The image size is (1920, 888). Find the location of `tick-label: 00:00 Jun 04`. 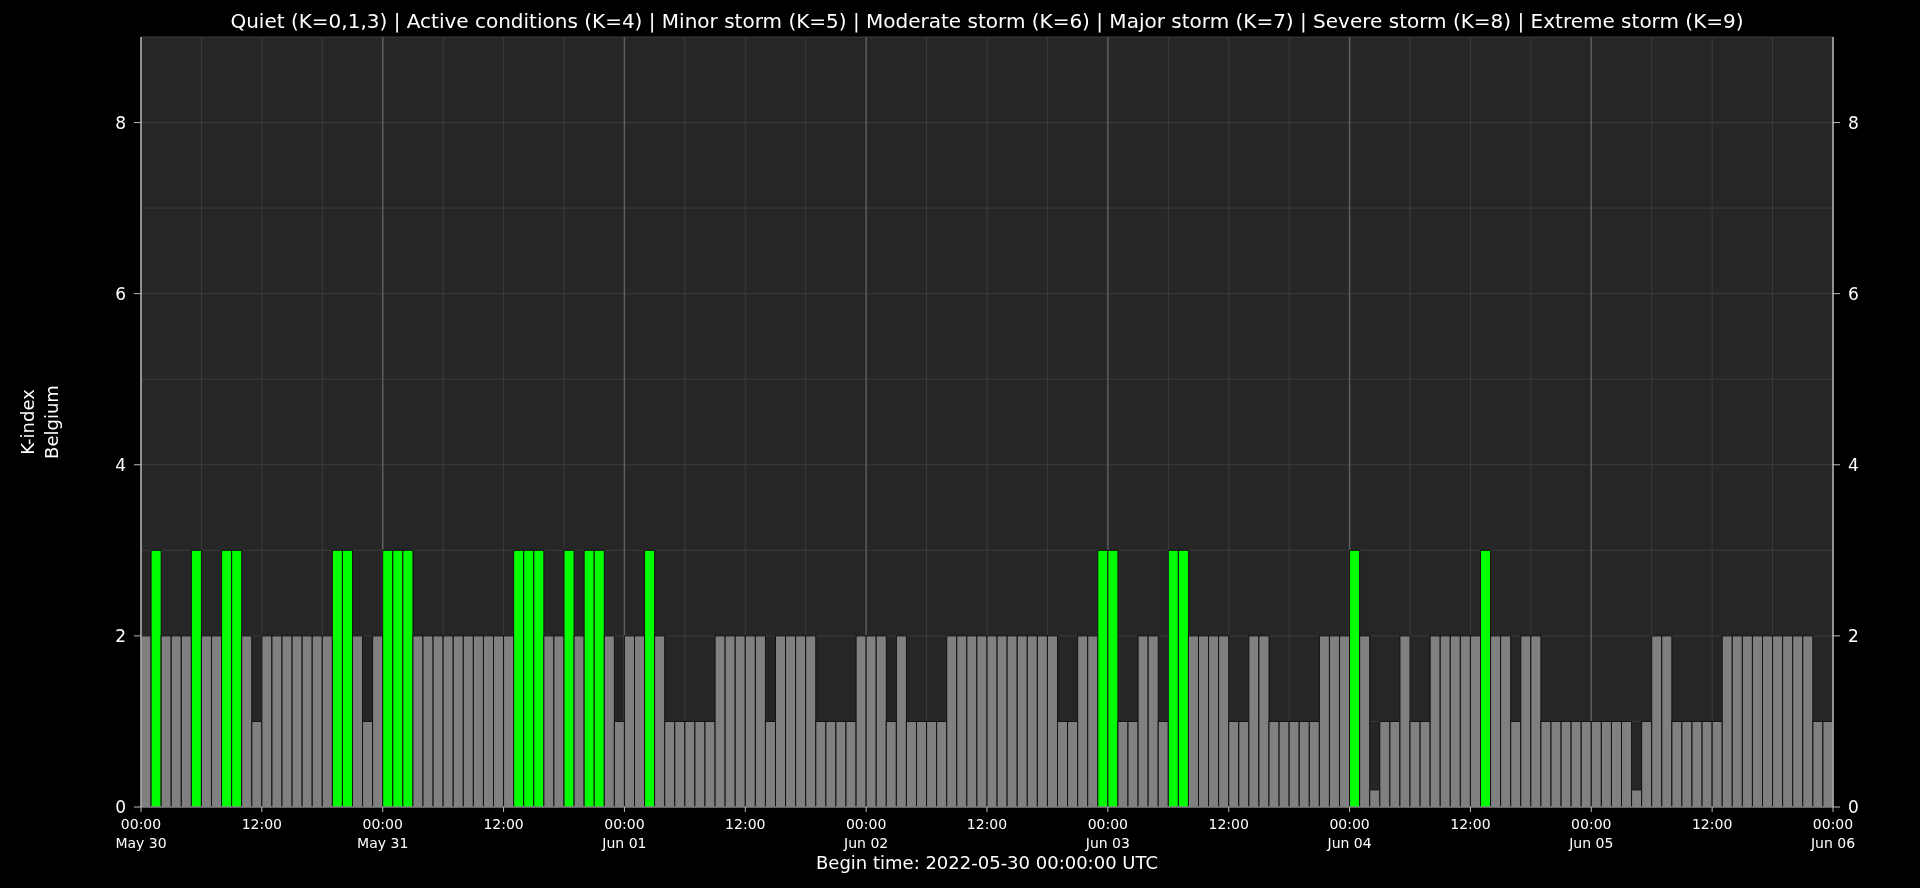

tick-label: 00:00 Jun 04 is located at coordinates (1349, 833).